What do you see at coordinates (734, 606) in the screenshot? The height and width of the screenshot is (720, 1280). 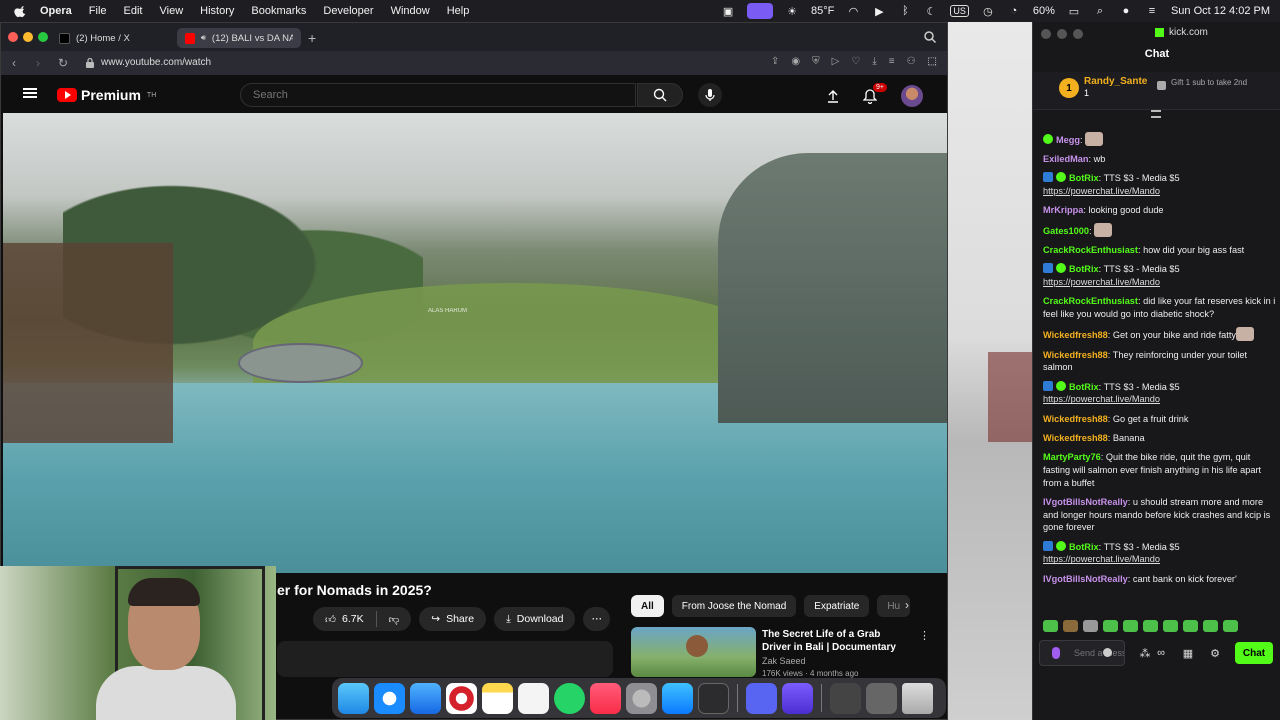 I see `chip-from-channel: From Joose the Nomad` at bounding box center [734, 606].